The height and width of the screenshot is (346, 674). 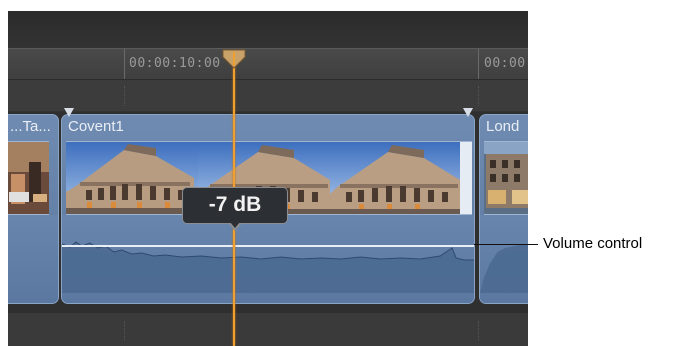 I want to click on callout-leader-line, so click(x=506, y=244).